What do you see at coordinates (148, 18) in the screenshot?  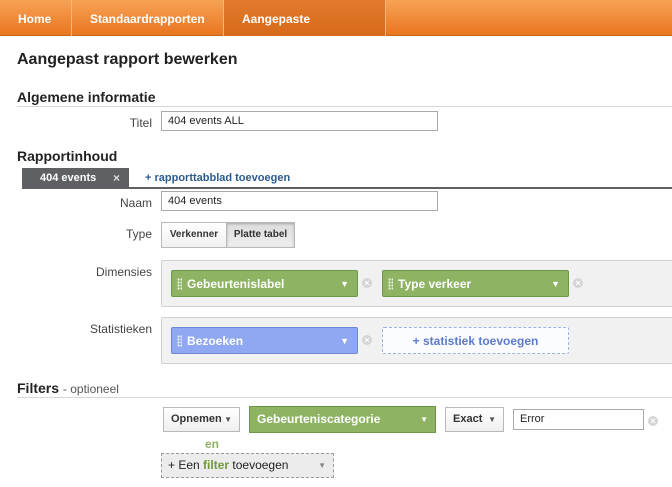 I see `tab-standard-reports: Standaardrapporten` at bounding box center [148, 18].